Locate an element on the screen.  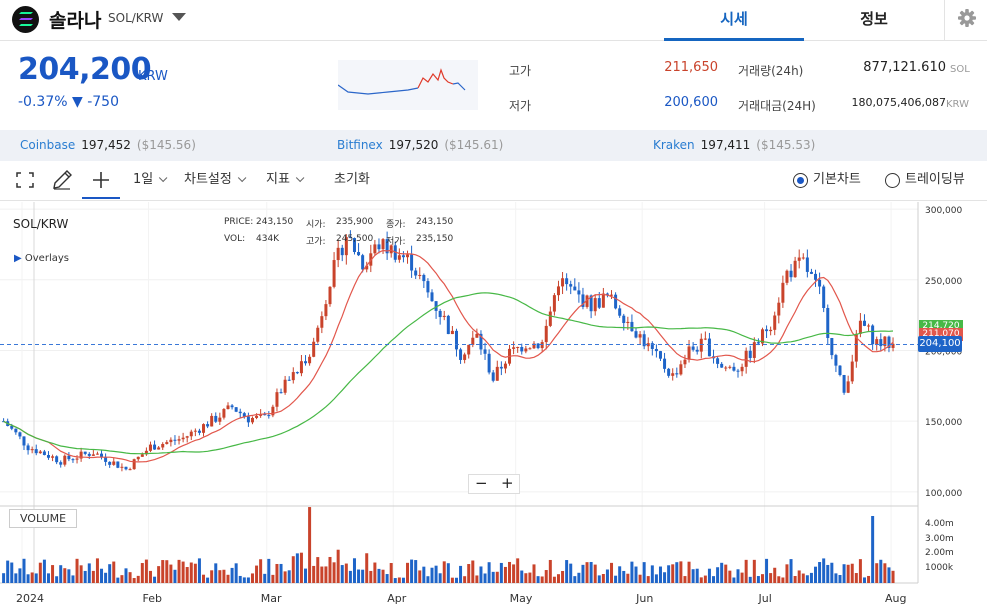
coin-name: 솔라나 is located at coordinates (75, 21).